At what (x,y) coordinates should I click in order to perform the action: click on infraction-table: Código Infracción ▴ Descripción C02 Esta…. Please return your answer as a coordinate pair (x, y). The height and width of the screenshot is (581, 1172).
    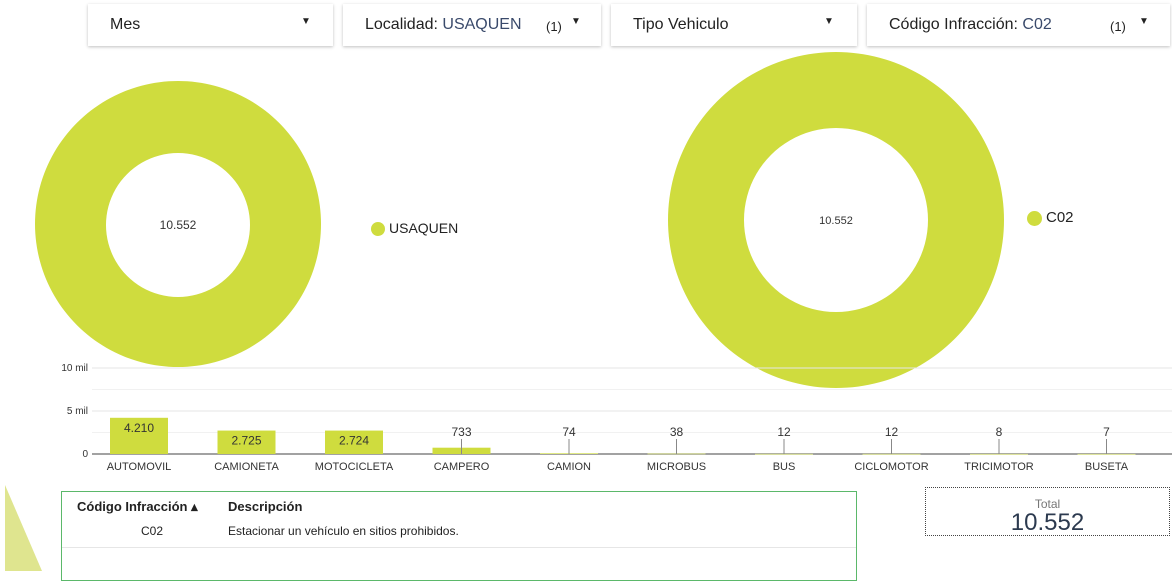
    Looking at the image, I should click on (459, 536).